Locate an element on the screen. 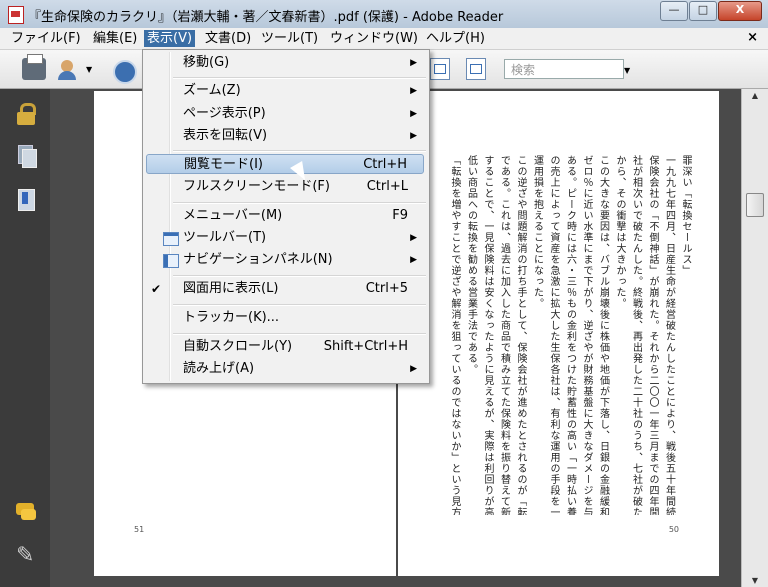 The height and width of the screenshot is (587, 768). menu-item-reading-mode: 閲覧モード(I) Ctrl+H is located at coordinates (285, 164).